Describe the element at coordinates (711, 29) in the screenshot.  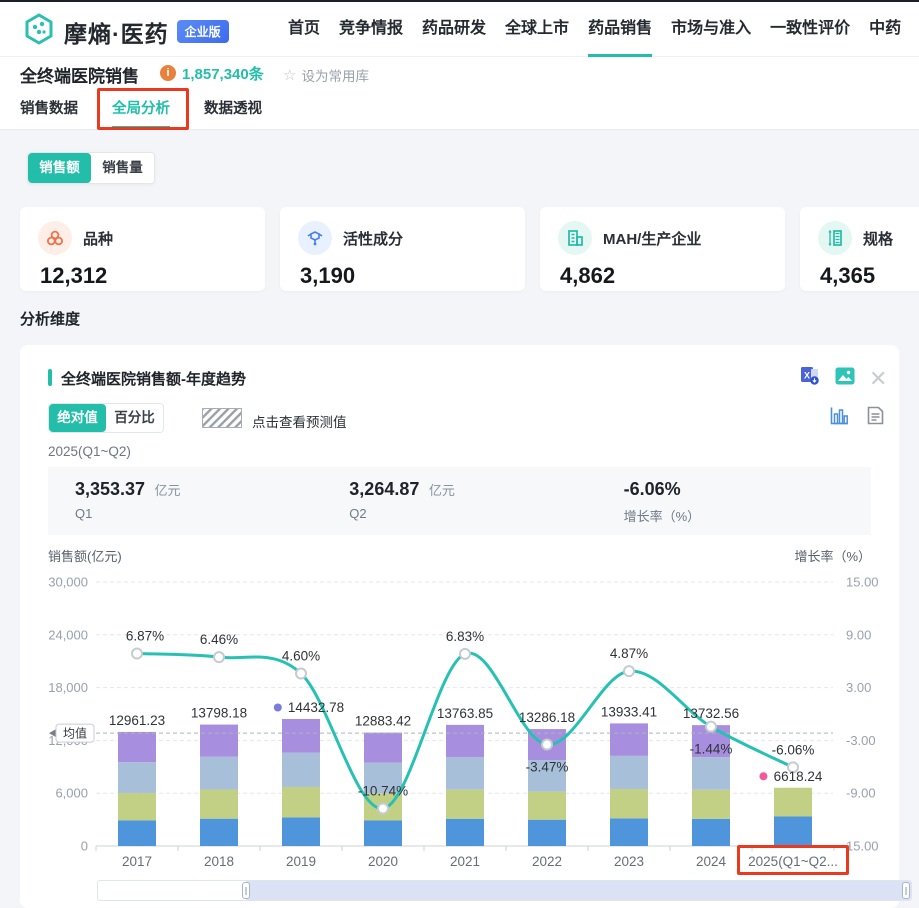
I see `nav-item-market-access: 市场与准入` at that location.